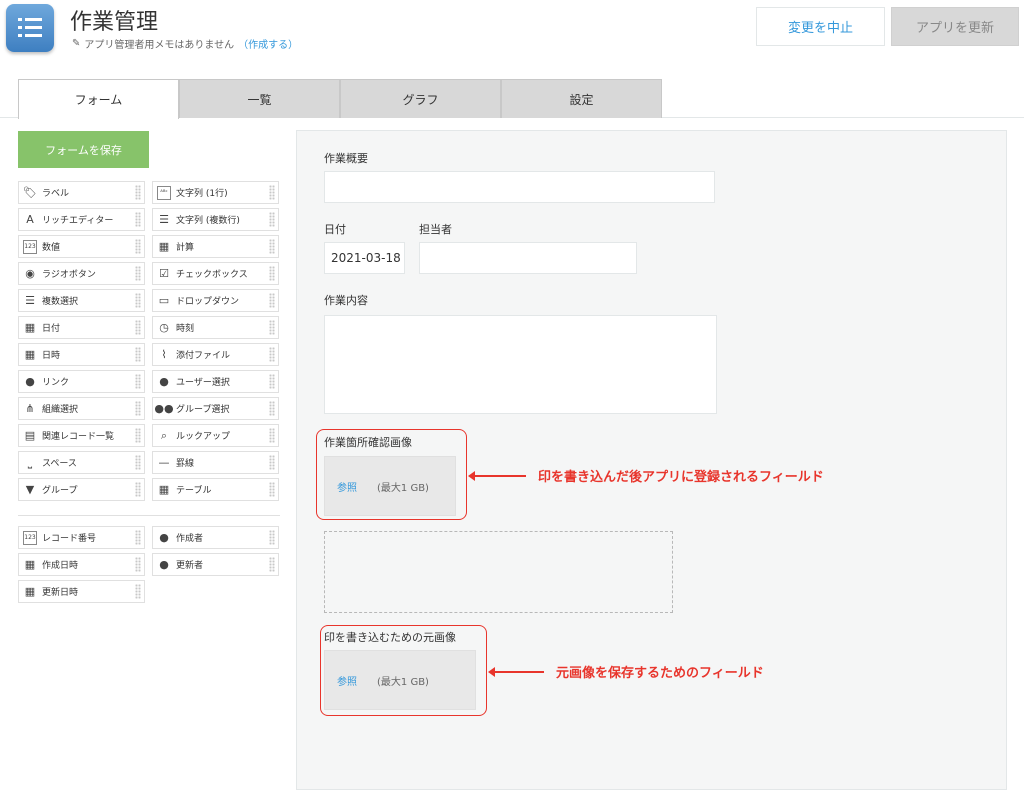 This screenshot has height=798, width=1024. Describe the element at coordinates (400, 680) in the screenshot. I see `image2-file-field: 参照 (最大1 GB)` at that location.